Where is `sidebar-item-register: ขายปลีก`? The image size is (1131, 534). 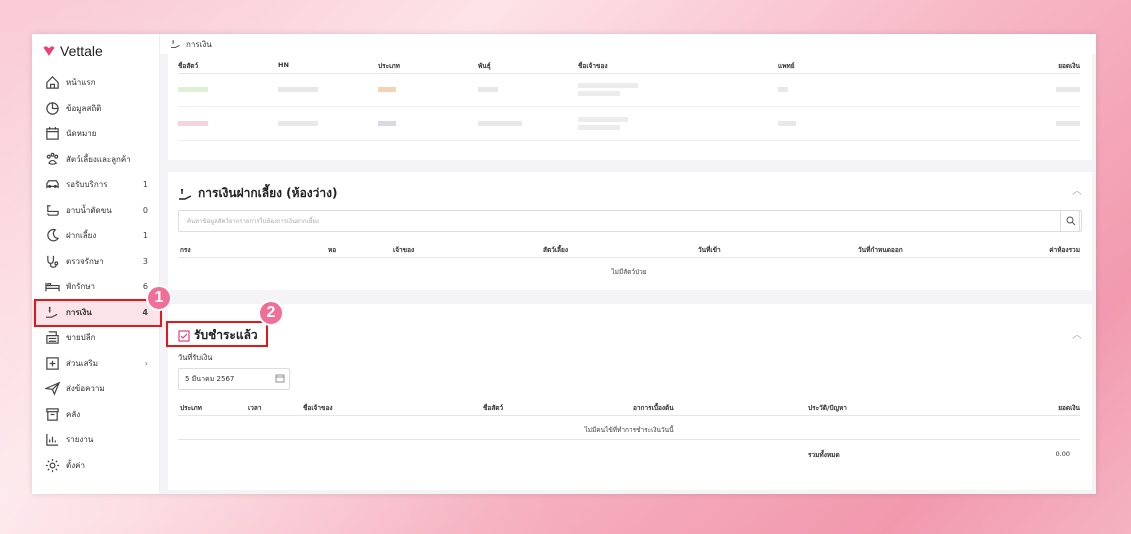 sidebar-item-register: ขายปลีก is located at coordinates (96, 338).